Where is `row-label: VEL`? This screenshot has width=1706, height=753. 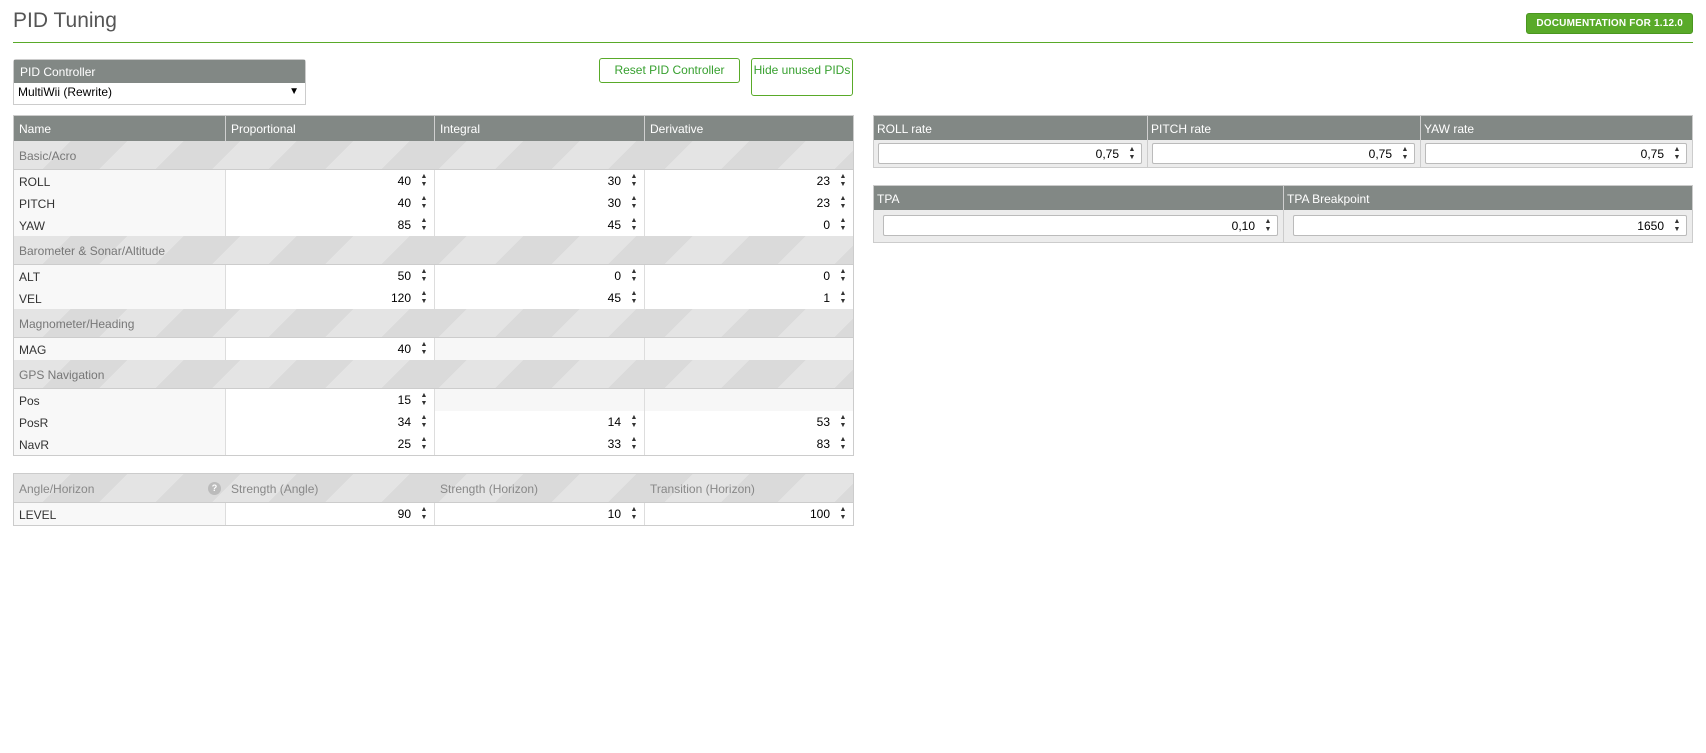
row-label: VEL is located at coordinates (120, 298).